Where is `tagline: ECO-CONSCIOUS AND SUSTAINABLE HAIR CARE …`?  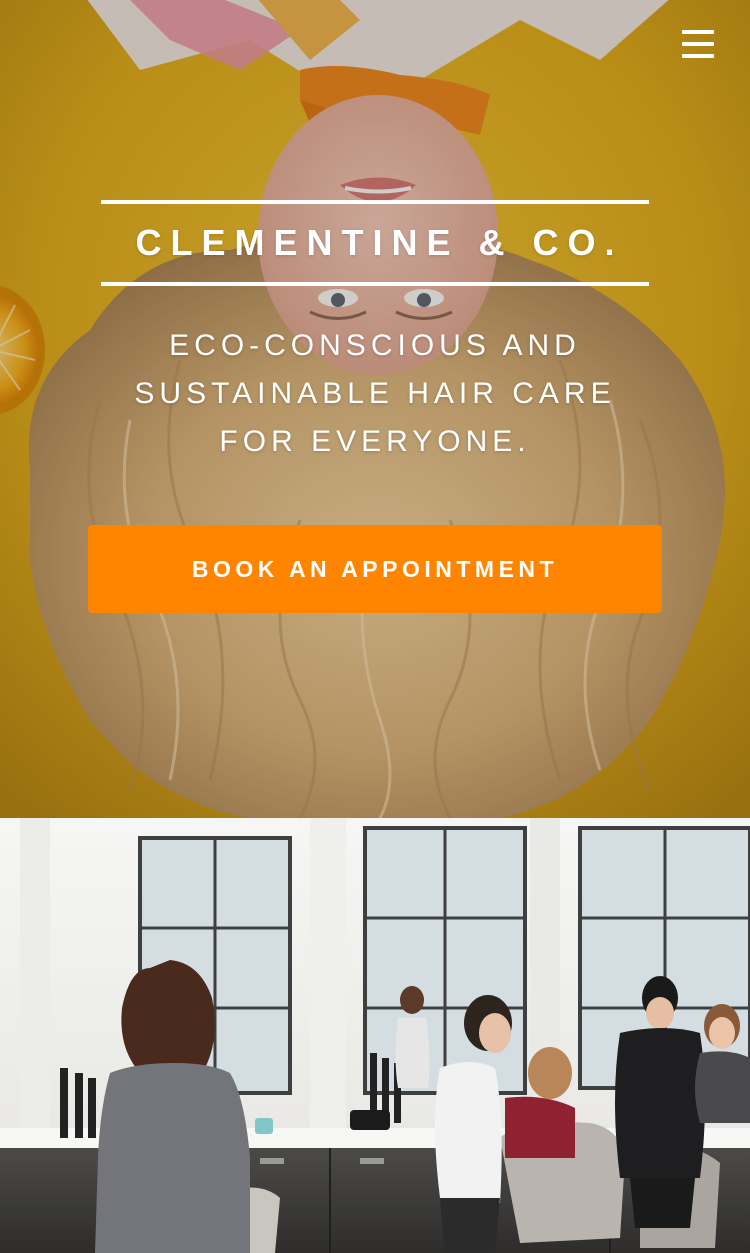
tagline: ECO-CONSCIOUS AND SUSTAINABLE HAIR CARE … is located at coordinates (375, 394).